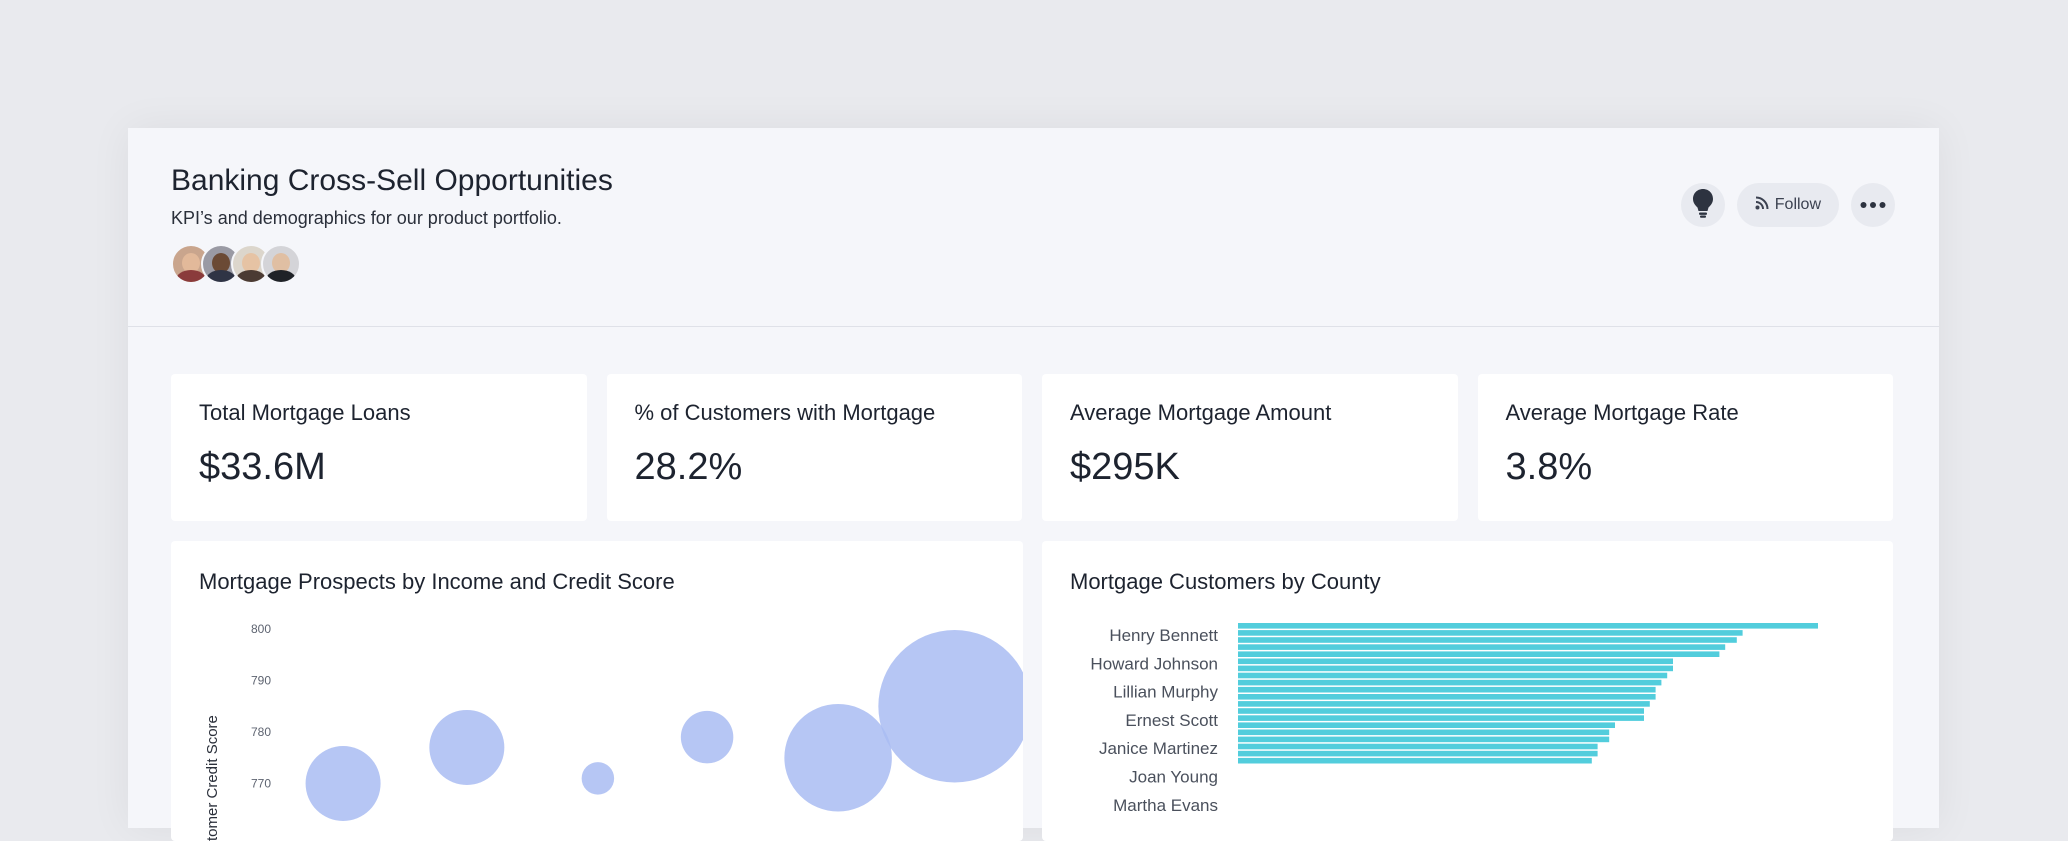 Image resolution: width=2068 pixels, height=841 pixels. I want to click on kpi-card: Total Mortgage Loans $33.6M, so click(379, 447).